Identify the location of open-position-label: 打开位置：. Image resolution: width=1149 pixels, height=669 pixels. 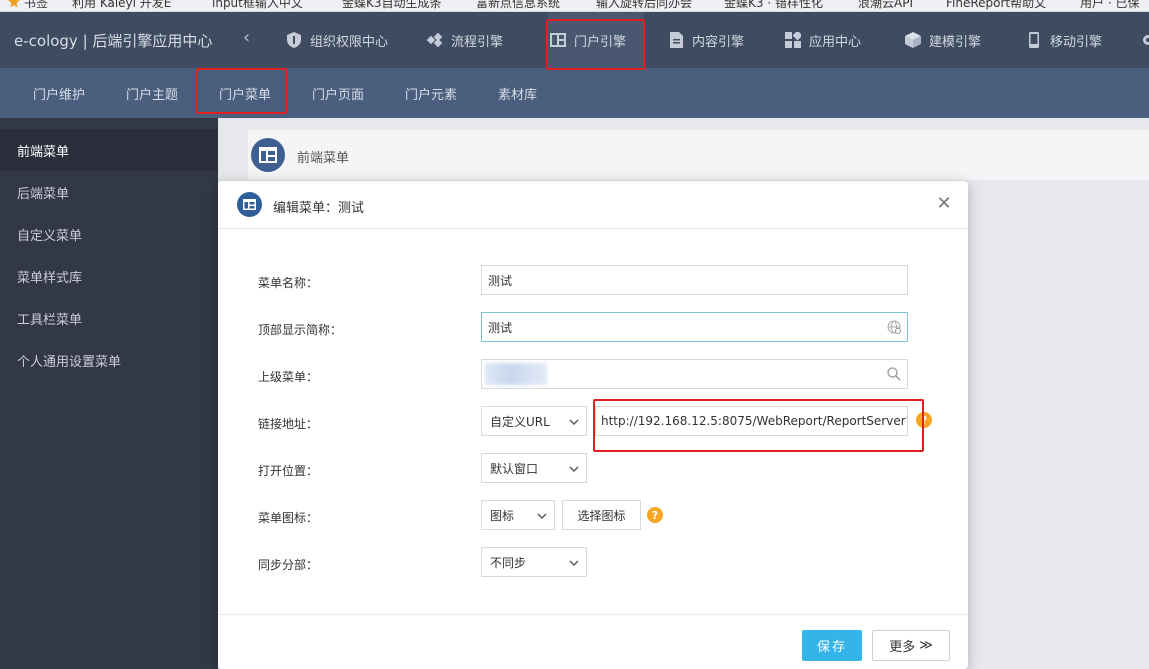
(288, 471).